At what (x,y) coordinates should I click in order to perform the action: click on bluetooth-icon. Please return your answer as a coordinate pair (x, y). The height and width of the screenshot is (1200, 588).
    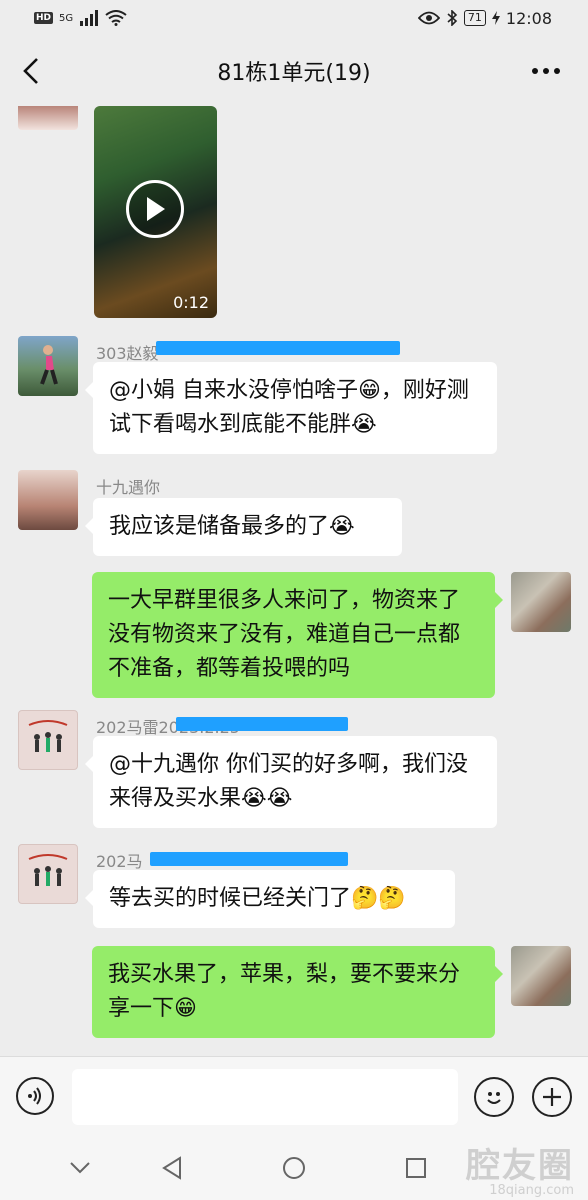
    Looking at the image, I should click on (452, 18).